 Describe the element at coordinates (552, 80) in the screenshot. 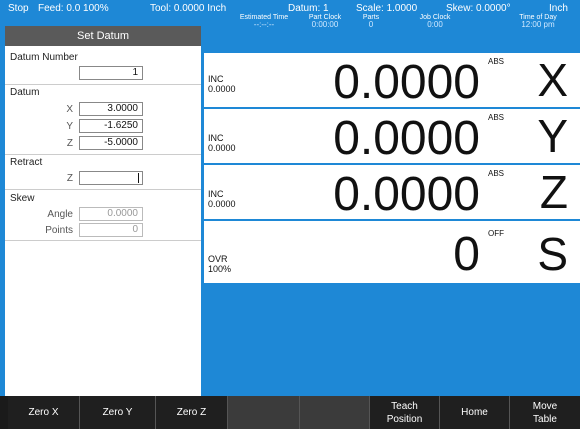

I see `axis-letter: X` at that location.